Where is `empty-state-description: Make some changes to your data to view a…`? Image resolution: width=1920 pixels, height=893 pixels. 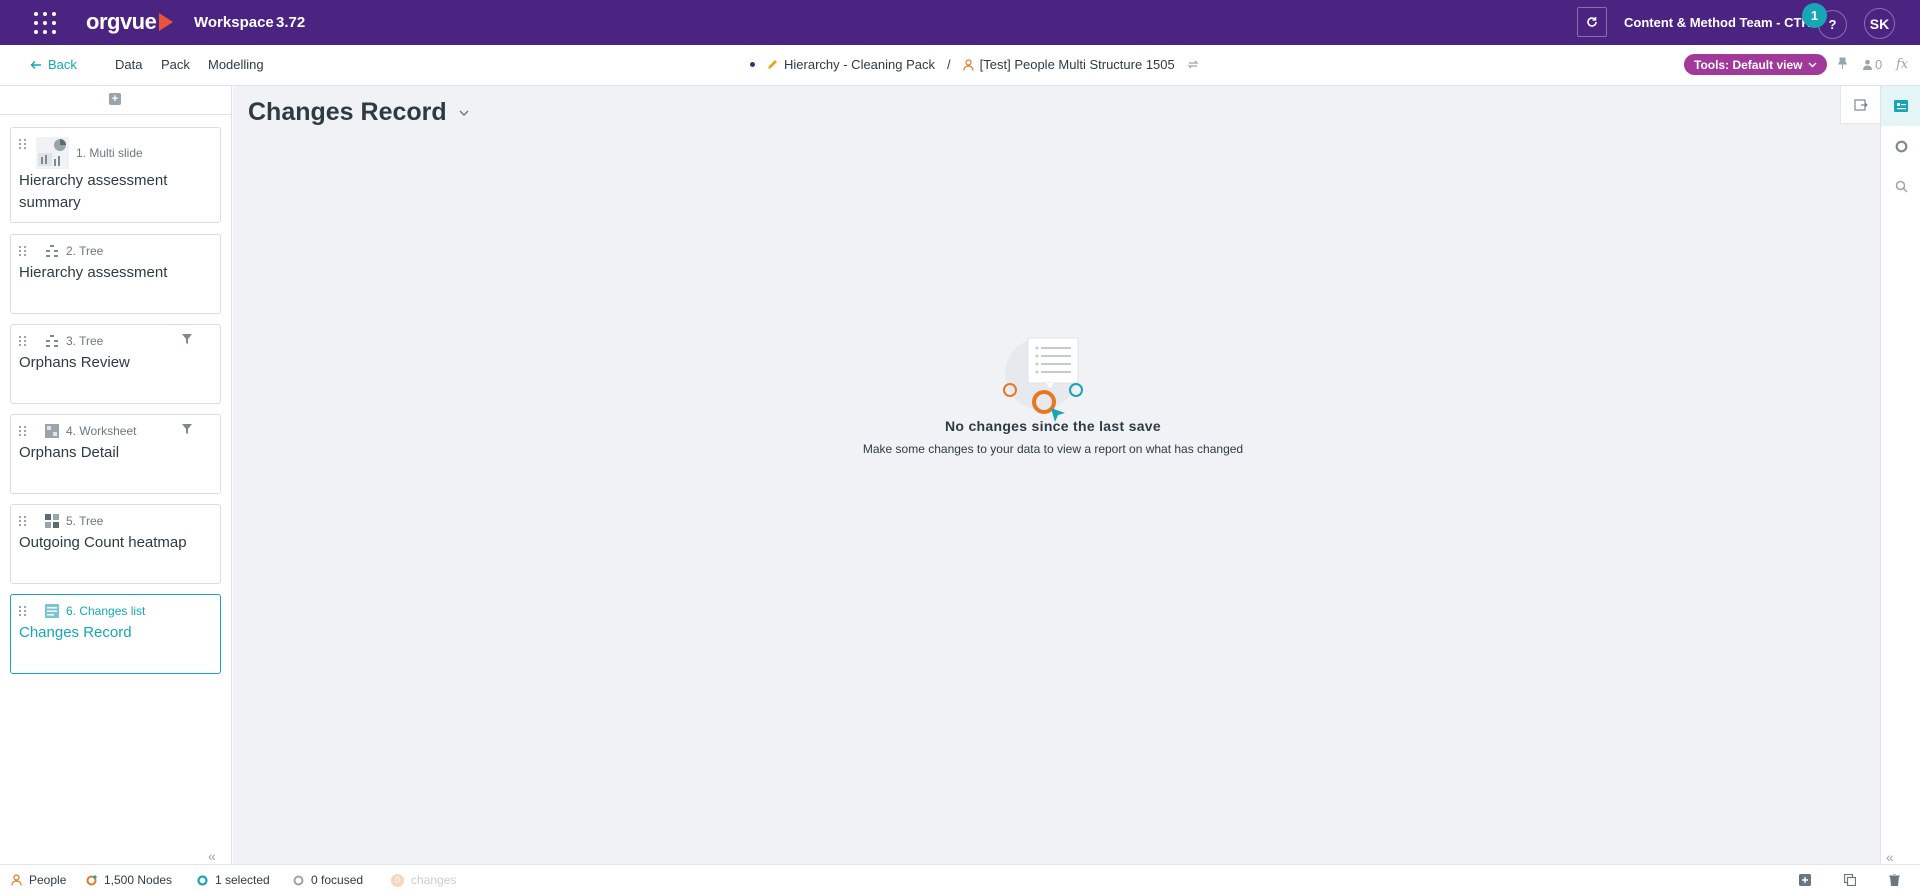 empty-state-description: Make some changes to your data to view a… is located at coordinates (1053, 449).